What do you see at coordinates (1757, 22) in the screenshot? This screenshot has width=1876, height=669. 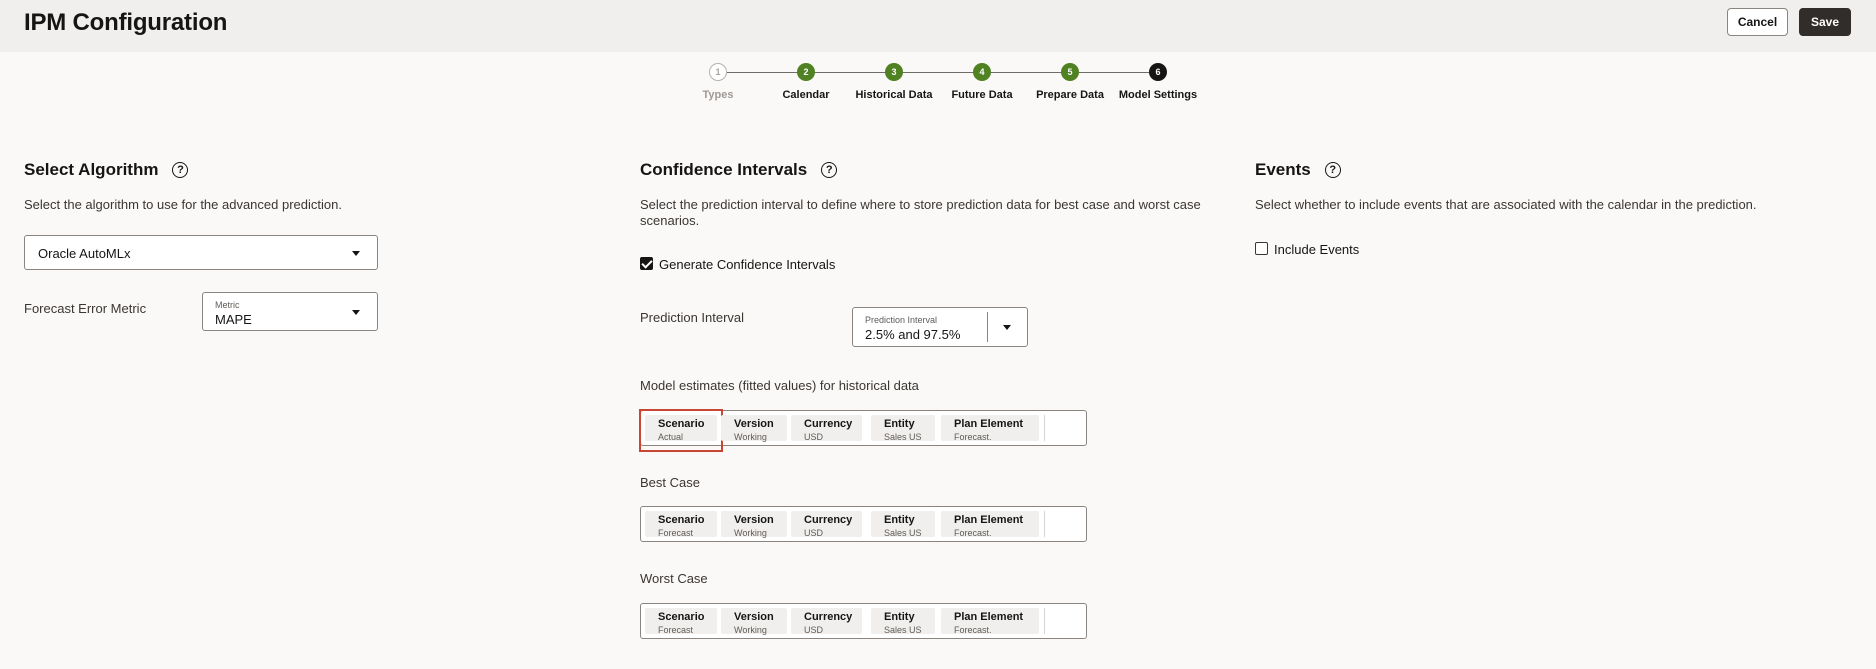 I see `cancel-button: Cancel` at bounding box center [1757, 22].